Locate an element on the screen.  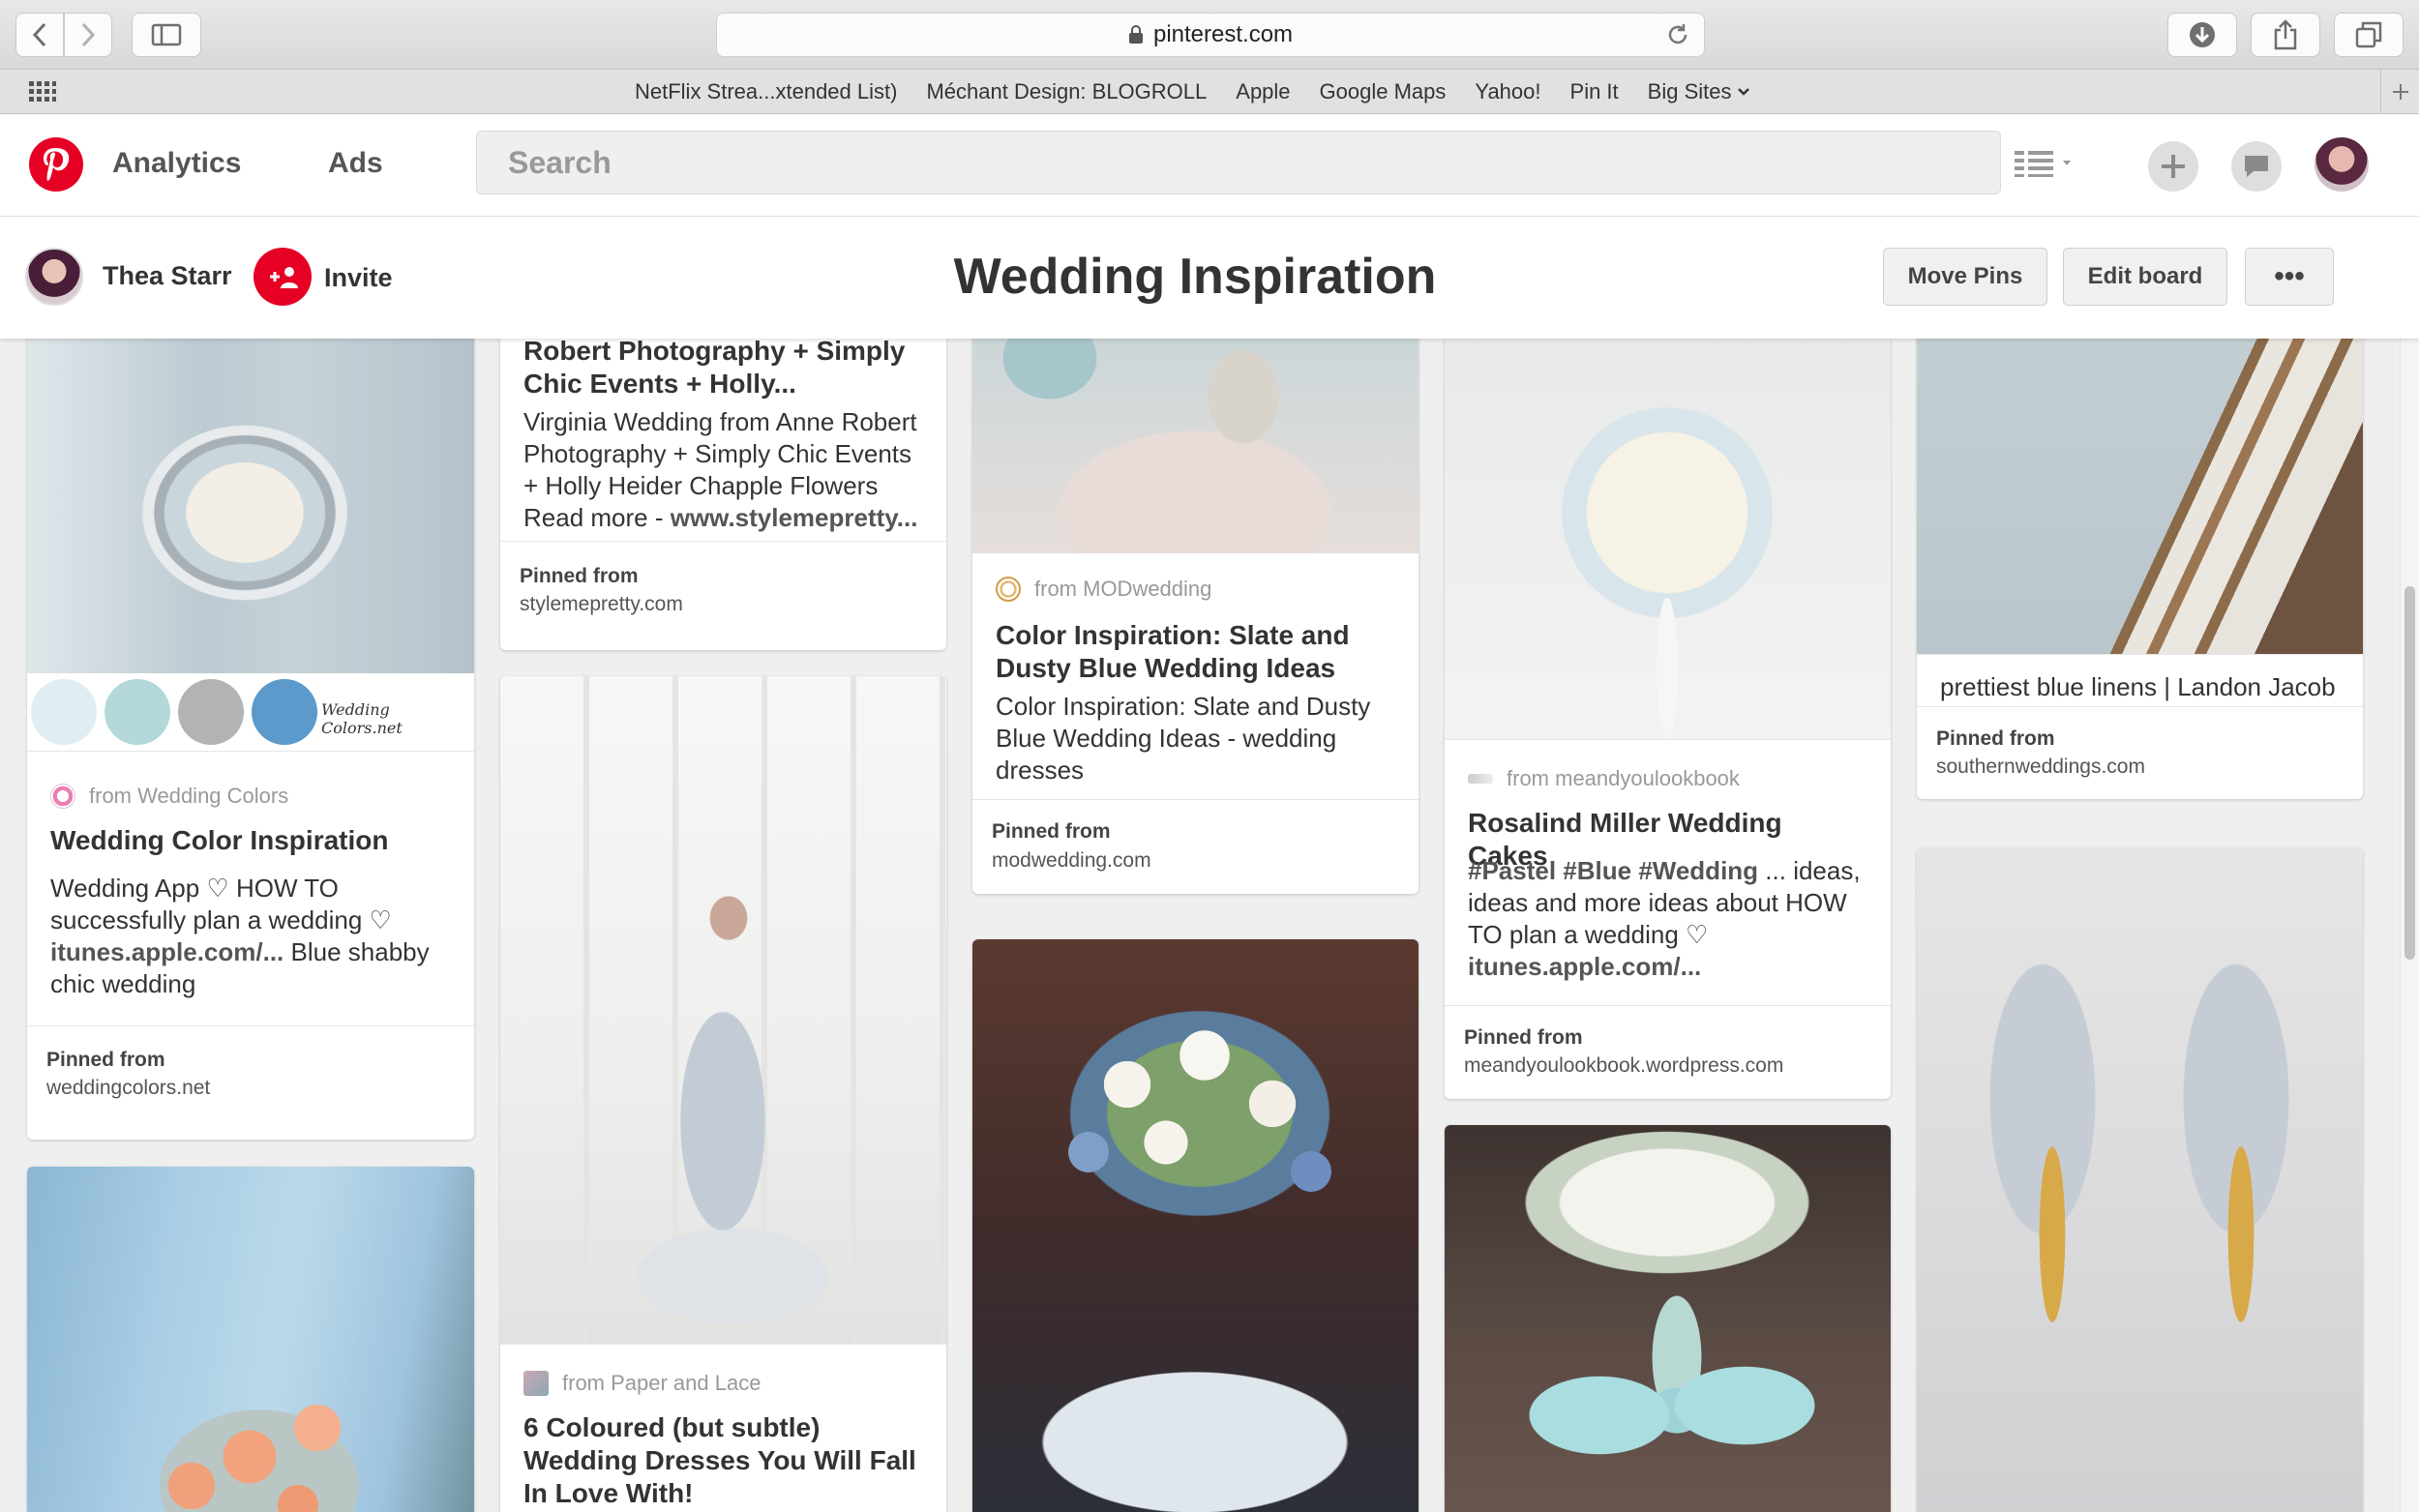
nav-ads: Ads is located at coordinates (356, 163).